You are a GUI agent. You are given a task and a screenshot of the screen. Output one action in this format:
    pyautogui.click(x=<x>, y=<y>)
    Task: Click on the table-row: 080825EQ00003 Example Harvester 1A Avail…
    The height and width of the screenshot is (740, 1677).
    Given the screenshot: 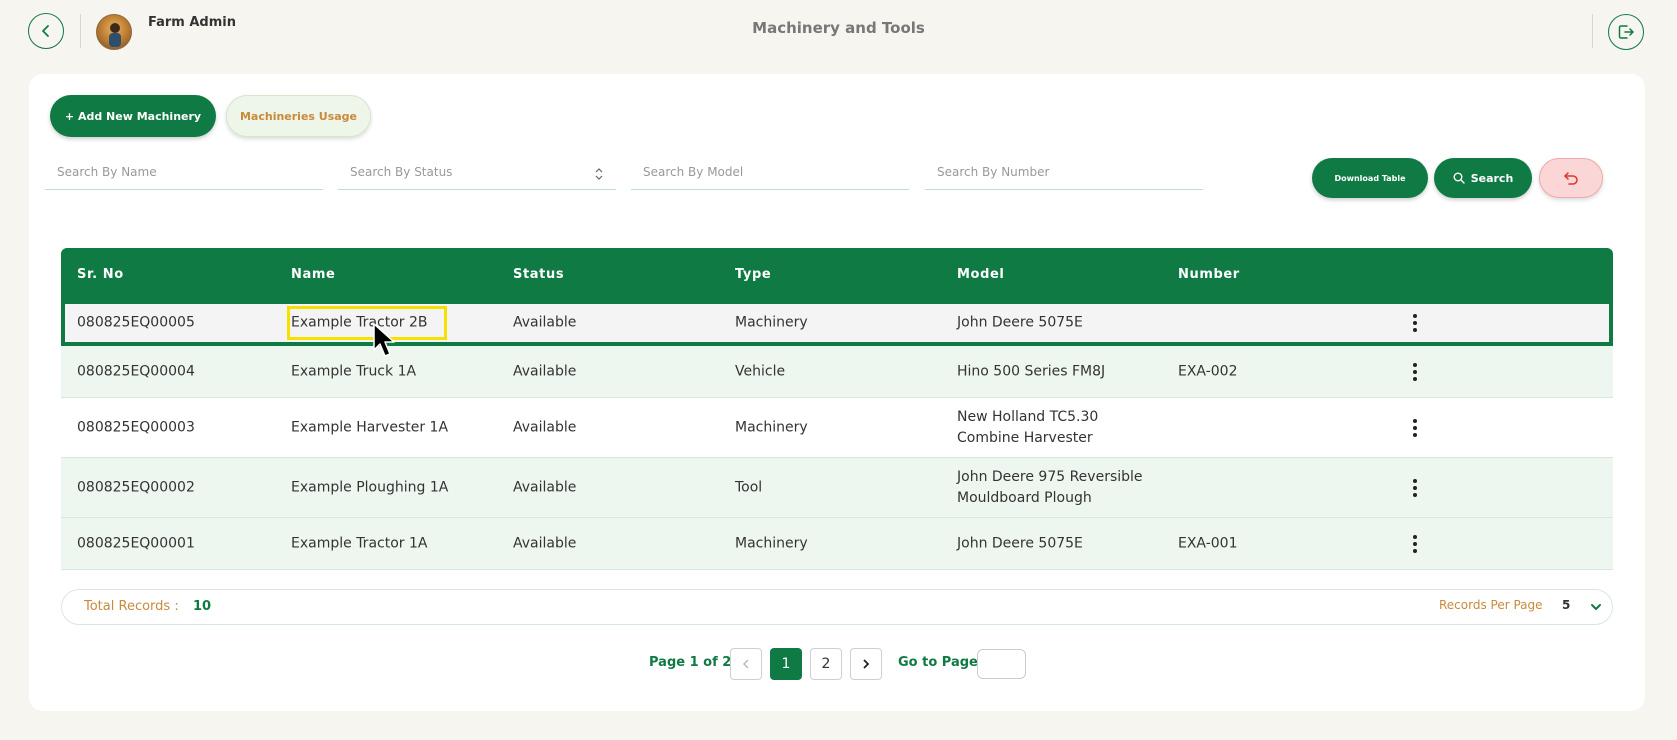 What is the action you would take?
    pyautogui.click(x=837, y=428)
    